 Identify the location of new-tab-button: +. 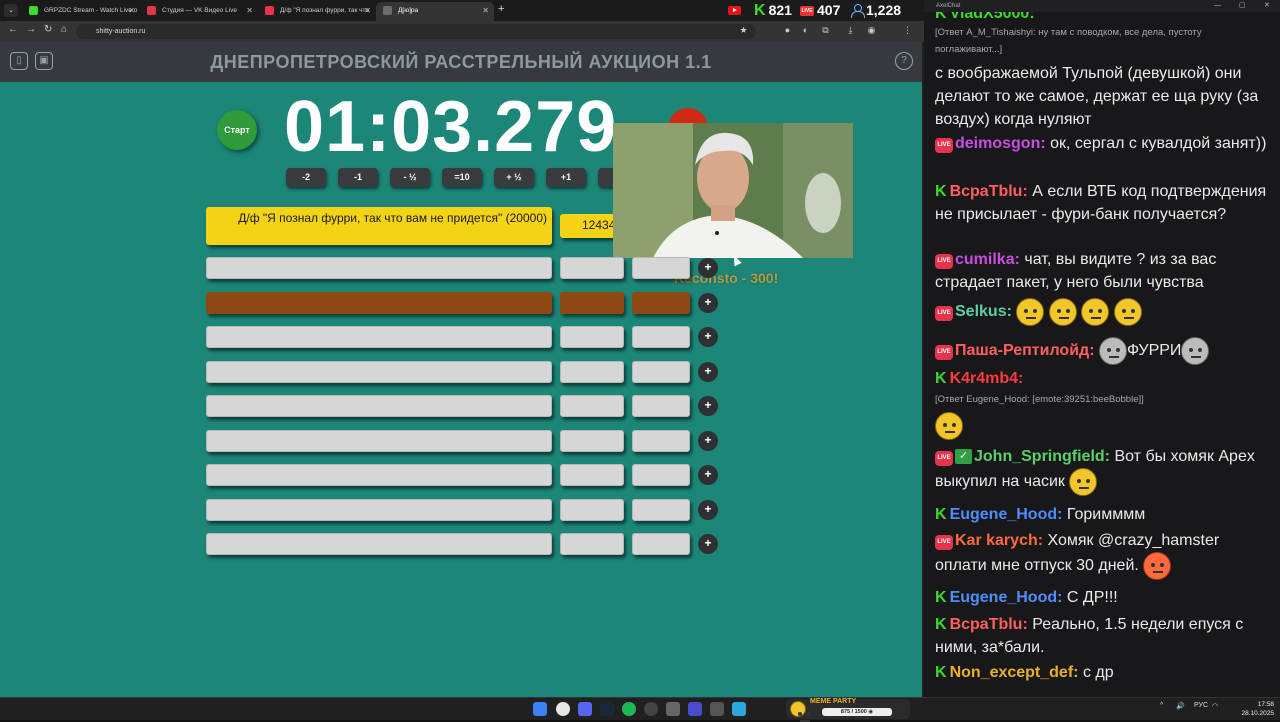
(501, 9).